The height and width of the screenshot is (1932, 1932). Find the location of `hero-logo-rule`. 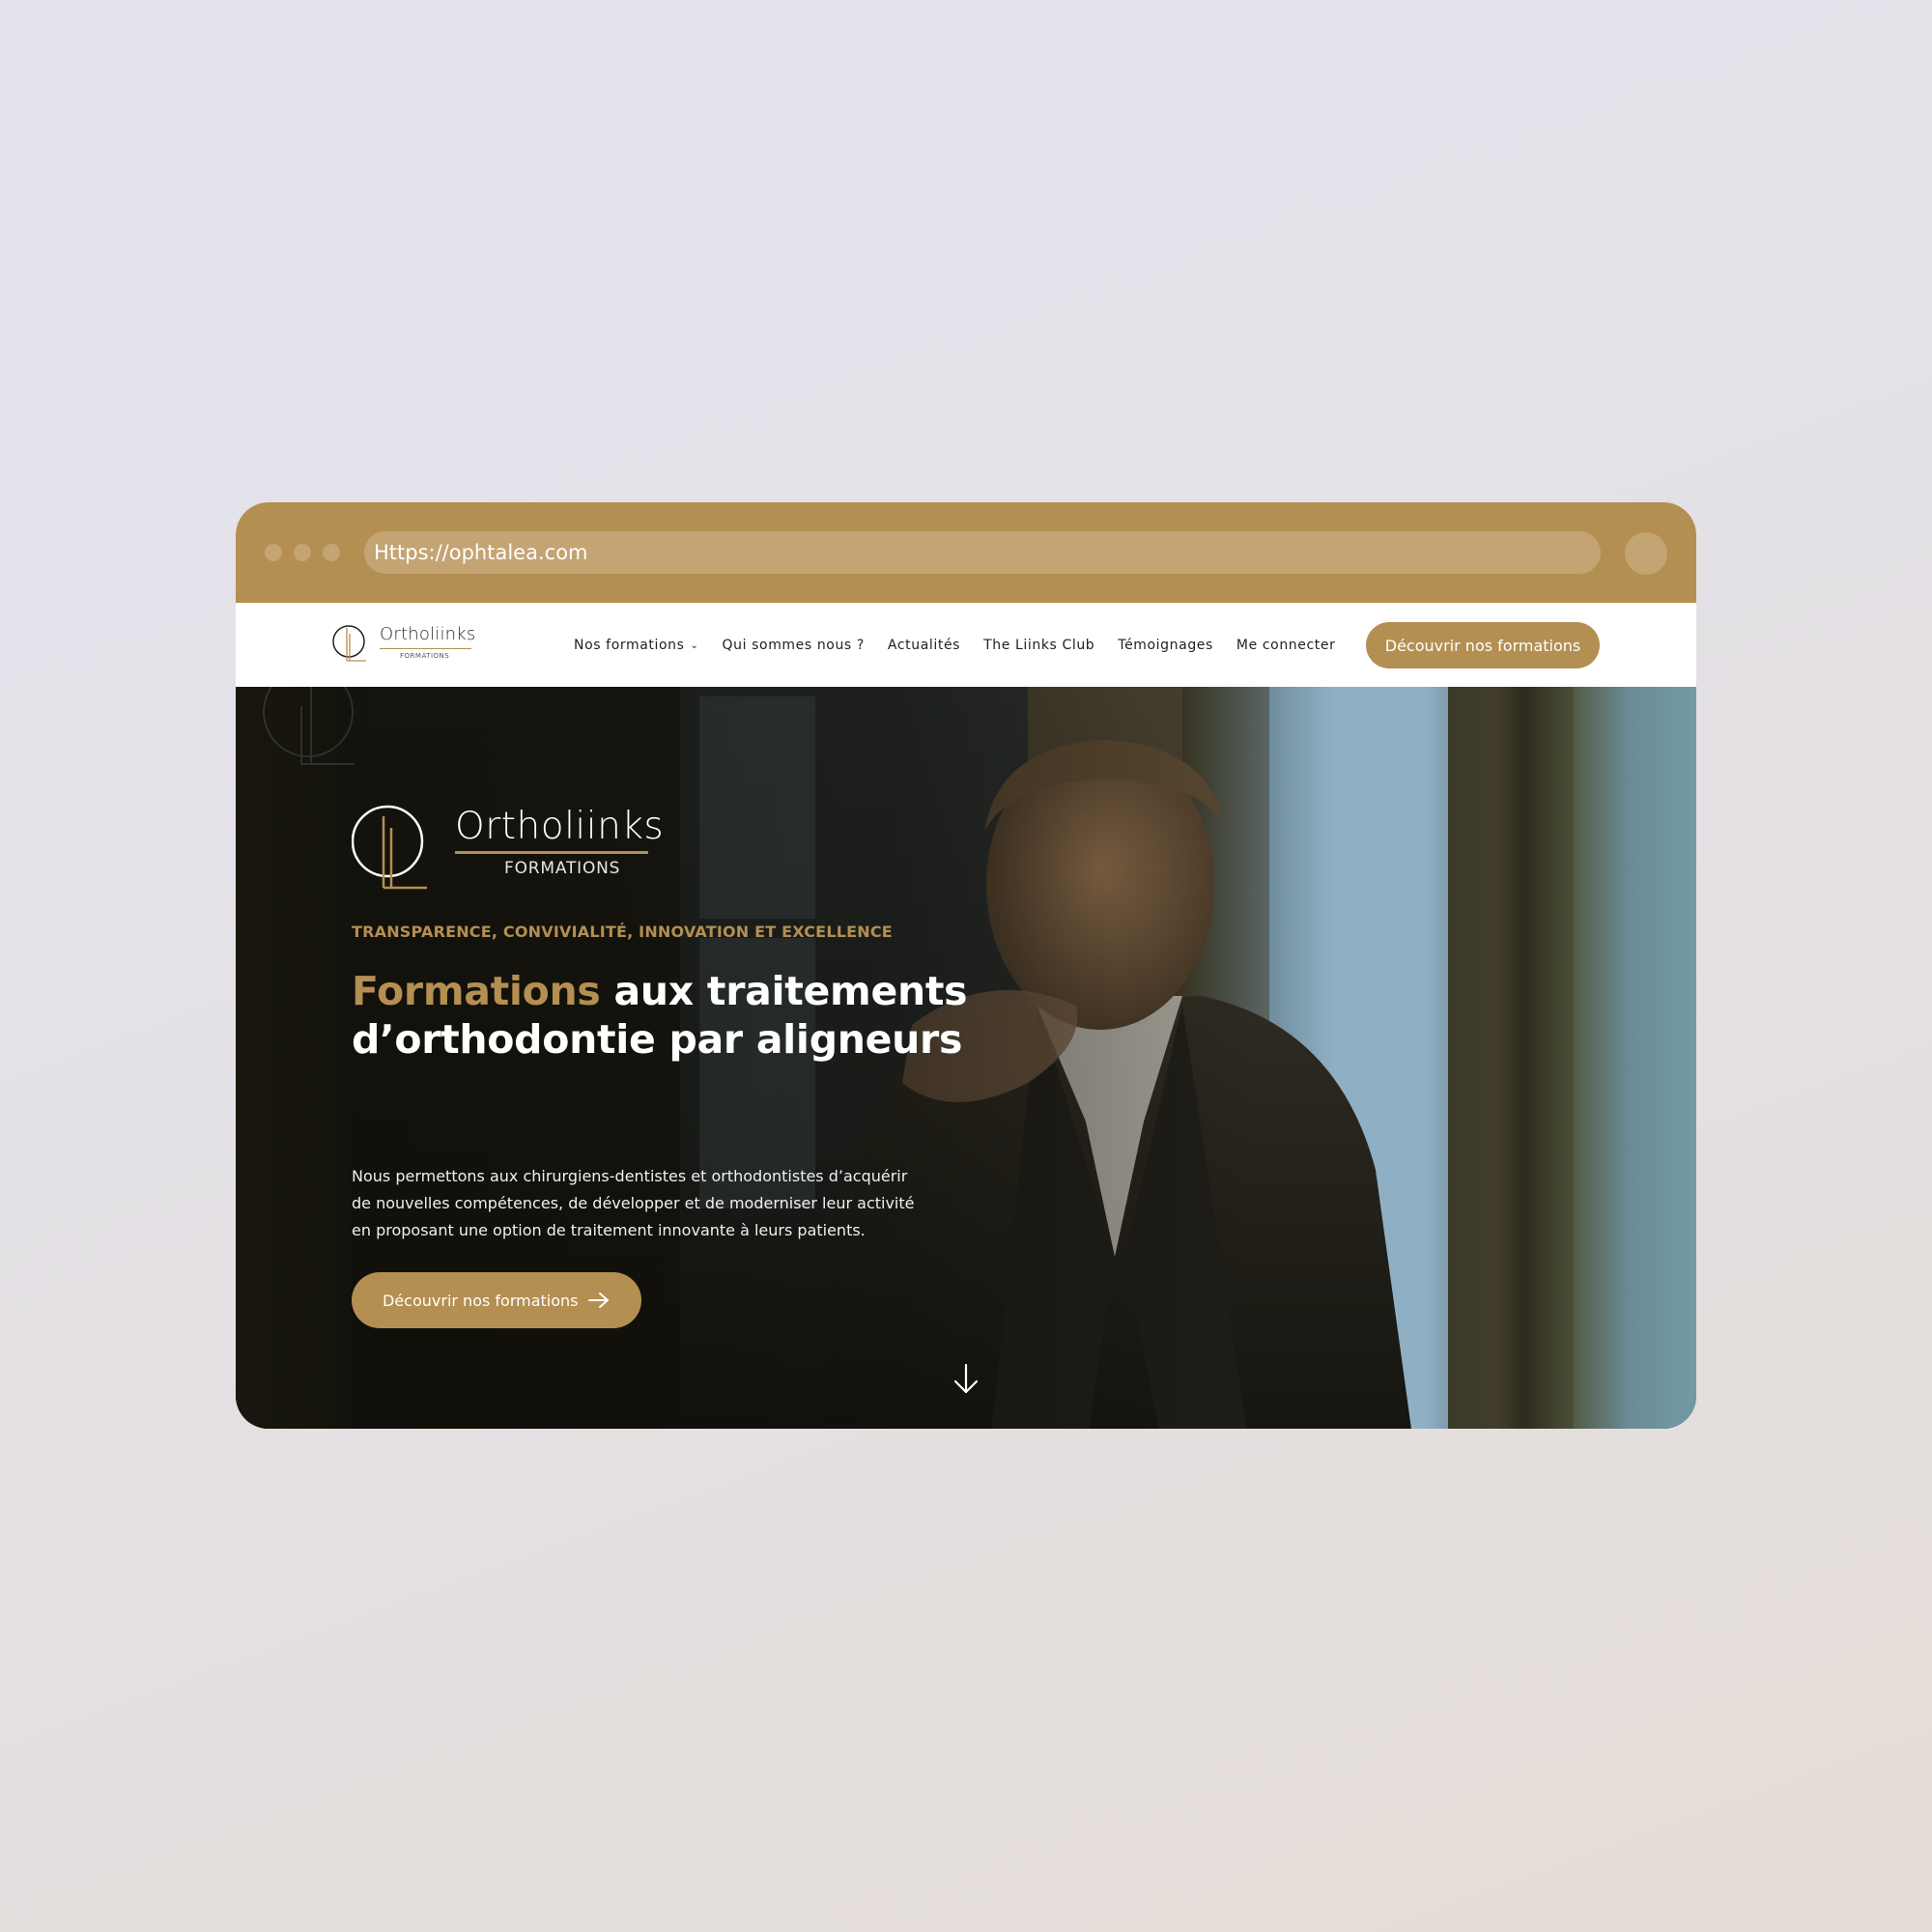

hero-logo-rule is located at coordinates (551, 852).